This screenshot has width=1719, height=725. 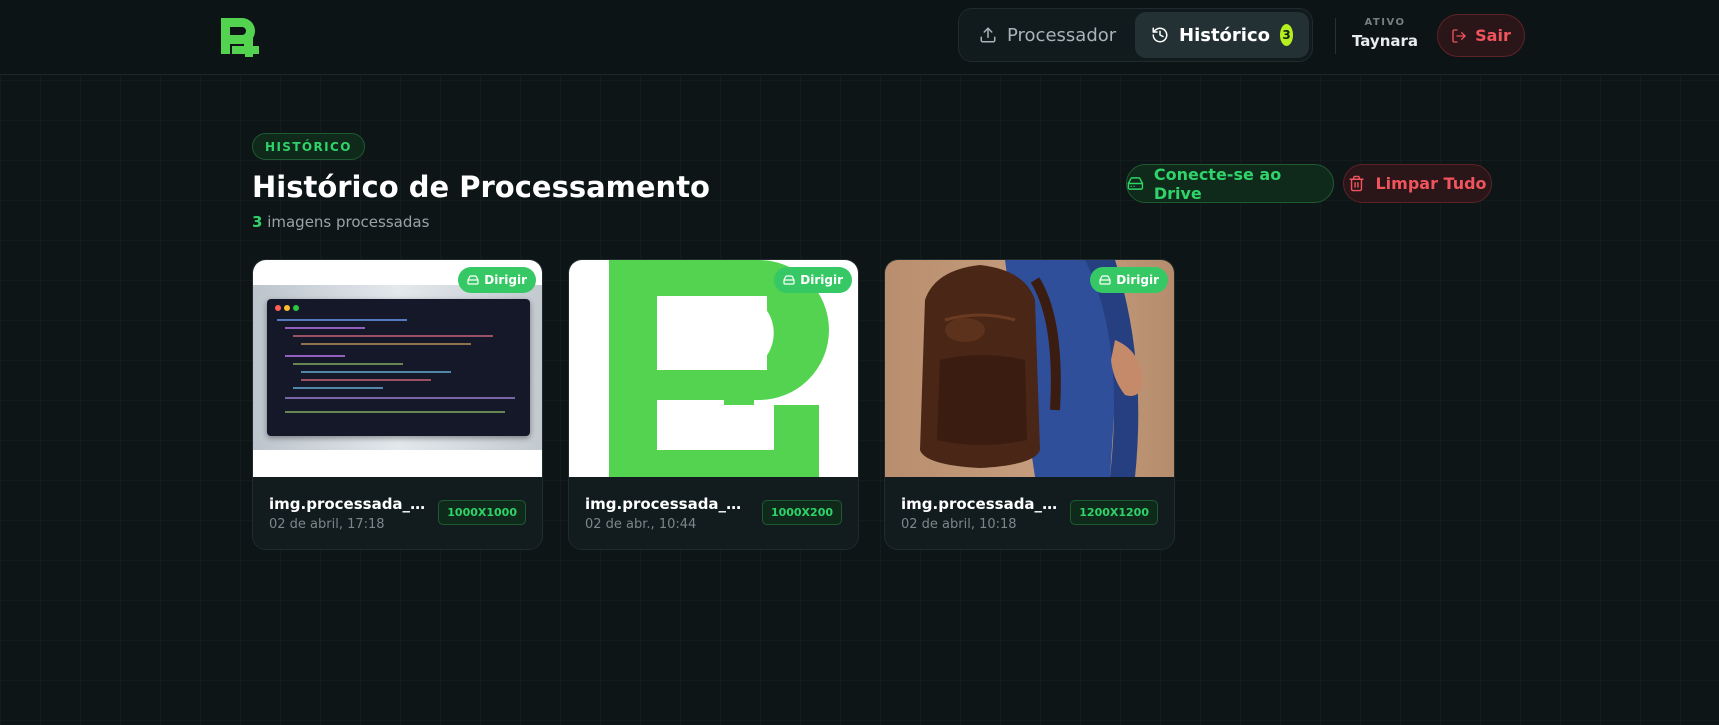 I want to click on clear-all-button: Limpar Tudo, so click(x=1417, y=183).